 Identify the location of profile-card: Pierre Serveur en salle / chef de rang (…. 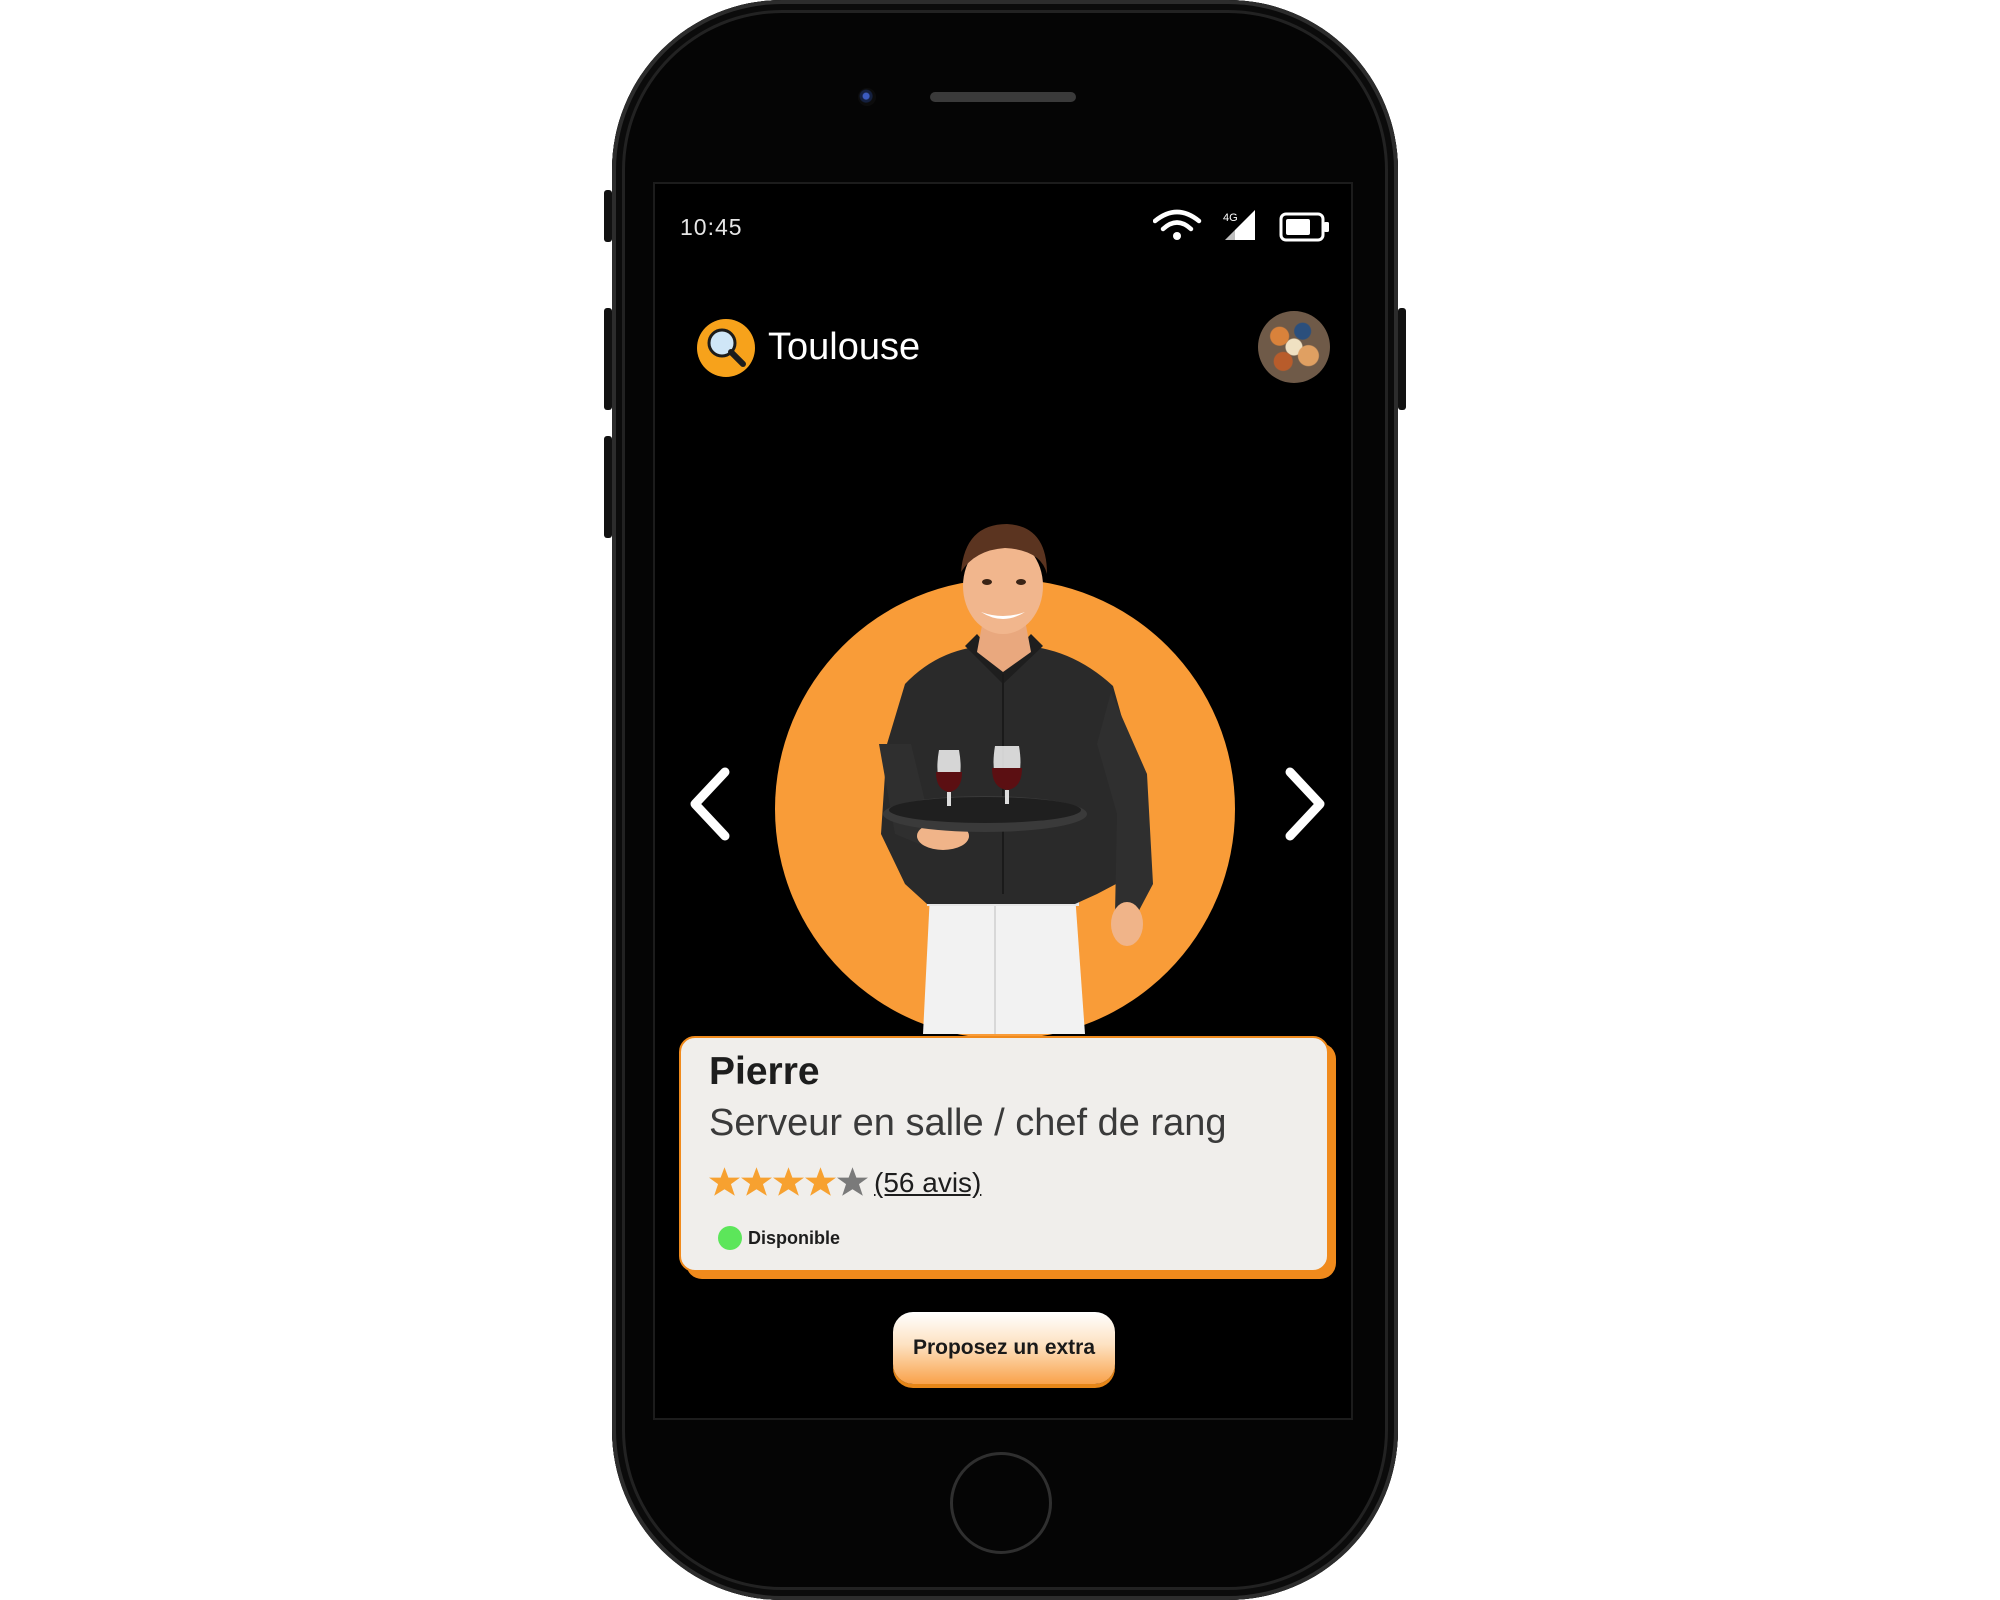
(1004, 1154).